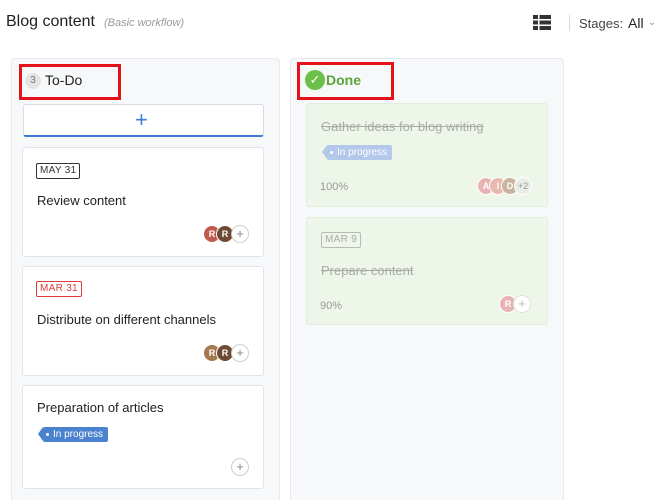 The image size is (667, 500). What do you see at coordinates (144, 23) in the screenshot?
I see `workflow-subtitle: (Basic workflow)` at bounding box center [144, 23].